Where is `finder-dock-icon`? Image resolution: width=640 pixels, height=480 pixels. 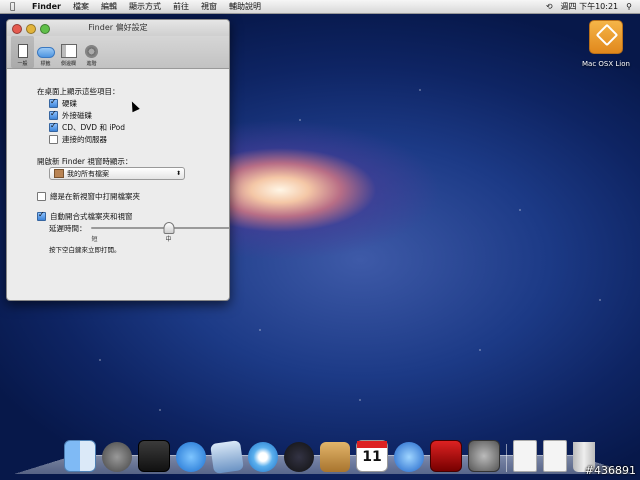 finder-dock-icon is located at coordinates (80, 456).